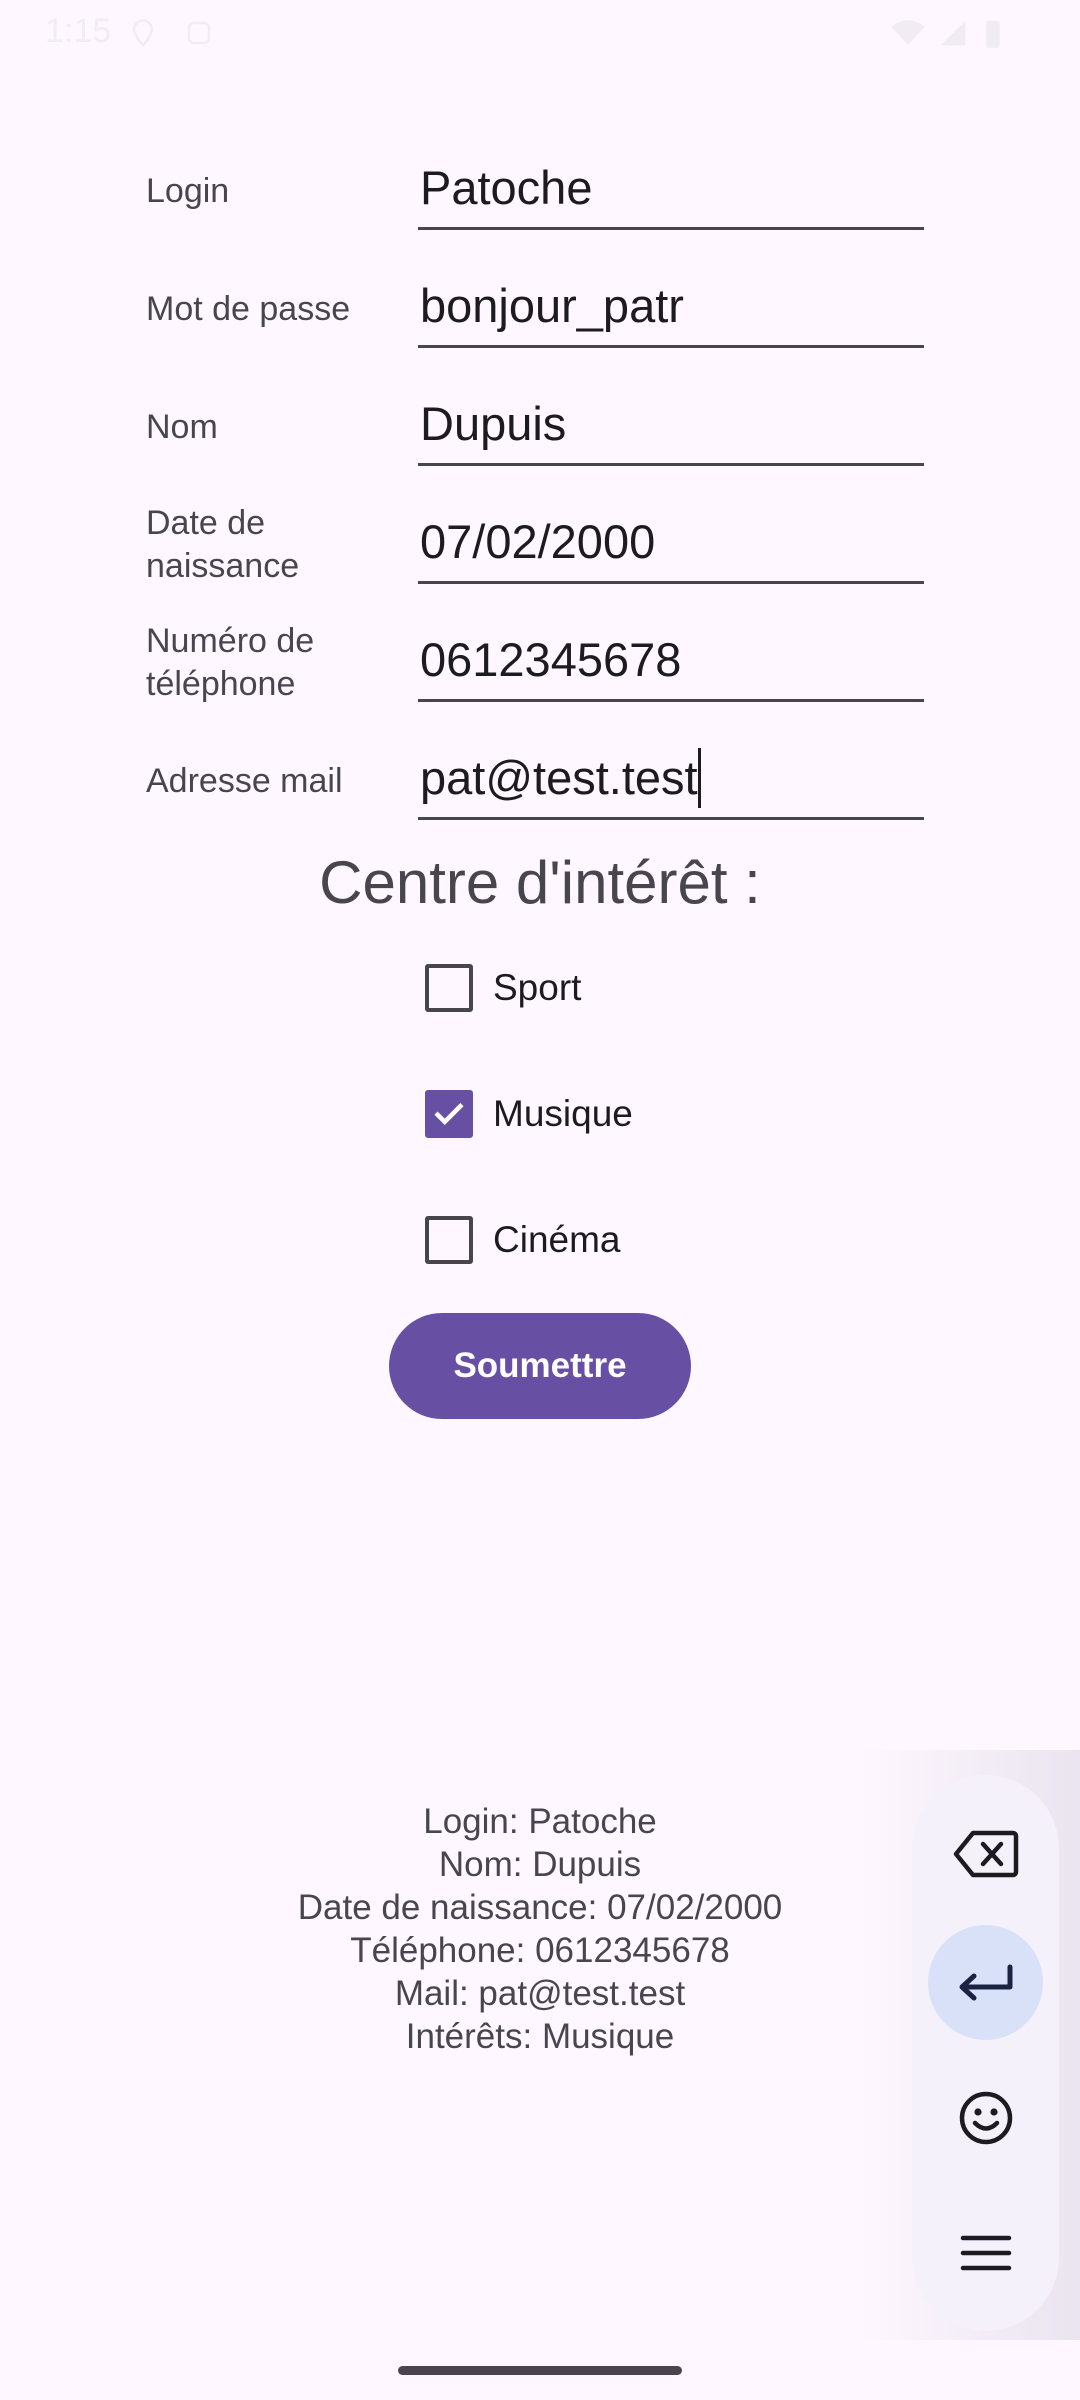  What do you see at coordinates (671, 188) in the screenshot?
I see `login-field: Patoche` at bounding box center [671, 188].